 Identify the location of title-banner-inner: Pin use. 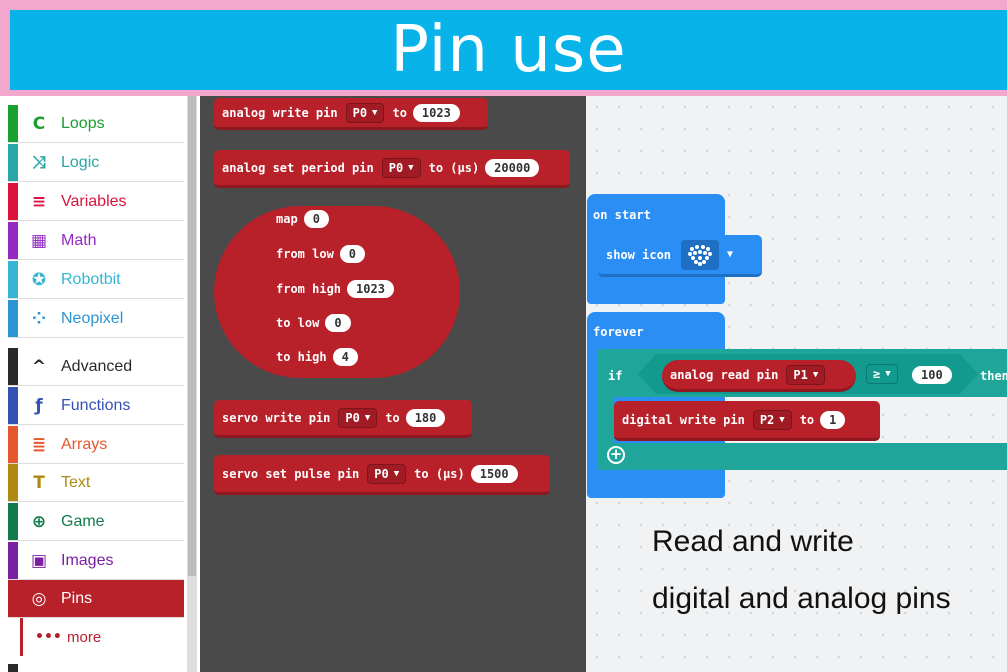
(508, 50).